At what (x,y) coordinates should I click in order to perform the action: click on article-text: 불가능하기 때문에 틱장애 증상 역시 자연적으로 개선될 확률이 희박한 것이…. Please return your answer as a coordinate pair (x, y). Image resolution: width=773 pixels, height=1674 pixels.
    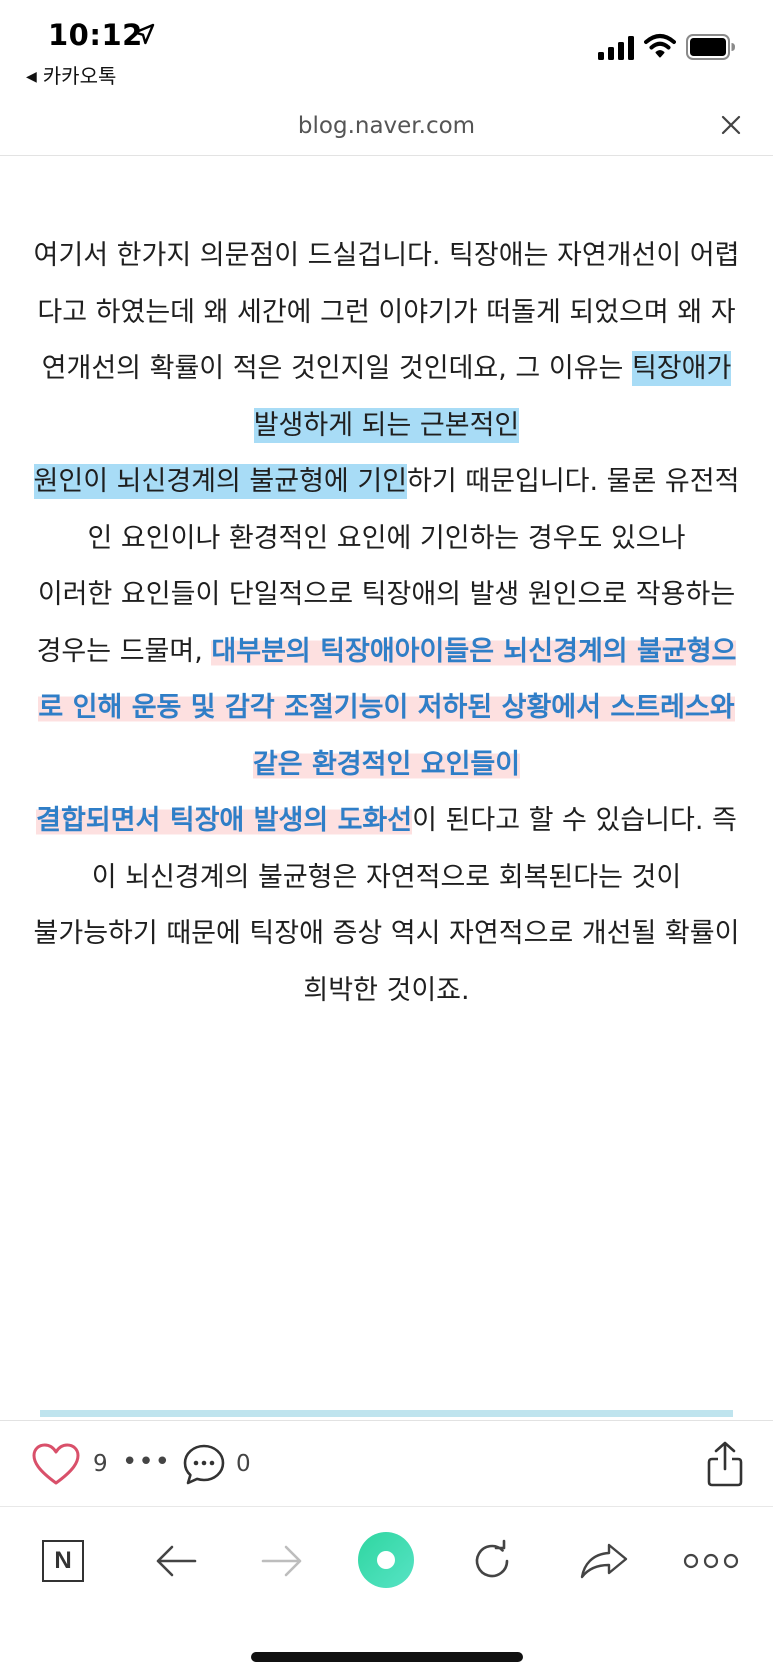
    Looking at the image, I should click on (386, 962).